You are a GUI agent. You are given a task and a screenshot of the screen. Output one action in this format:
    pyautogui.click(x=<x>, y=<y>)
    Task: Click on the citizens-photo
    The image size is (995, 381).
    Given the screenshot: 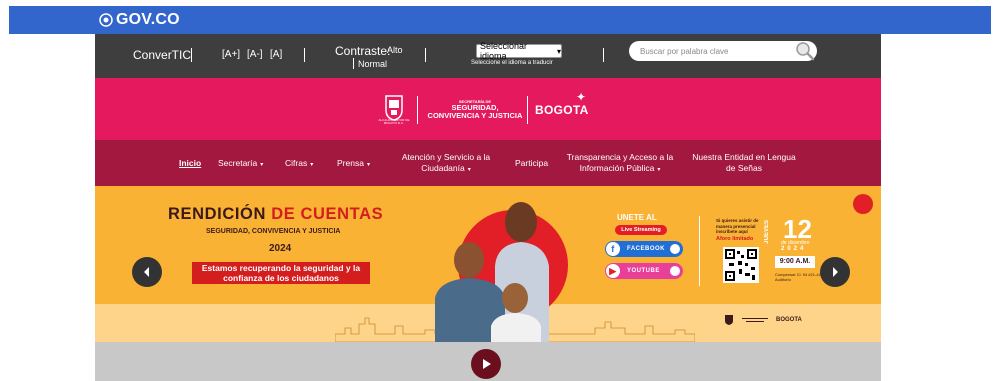 What is the action you would take?
    pyautogui.click(x=492, y=272)
    